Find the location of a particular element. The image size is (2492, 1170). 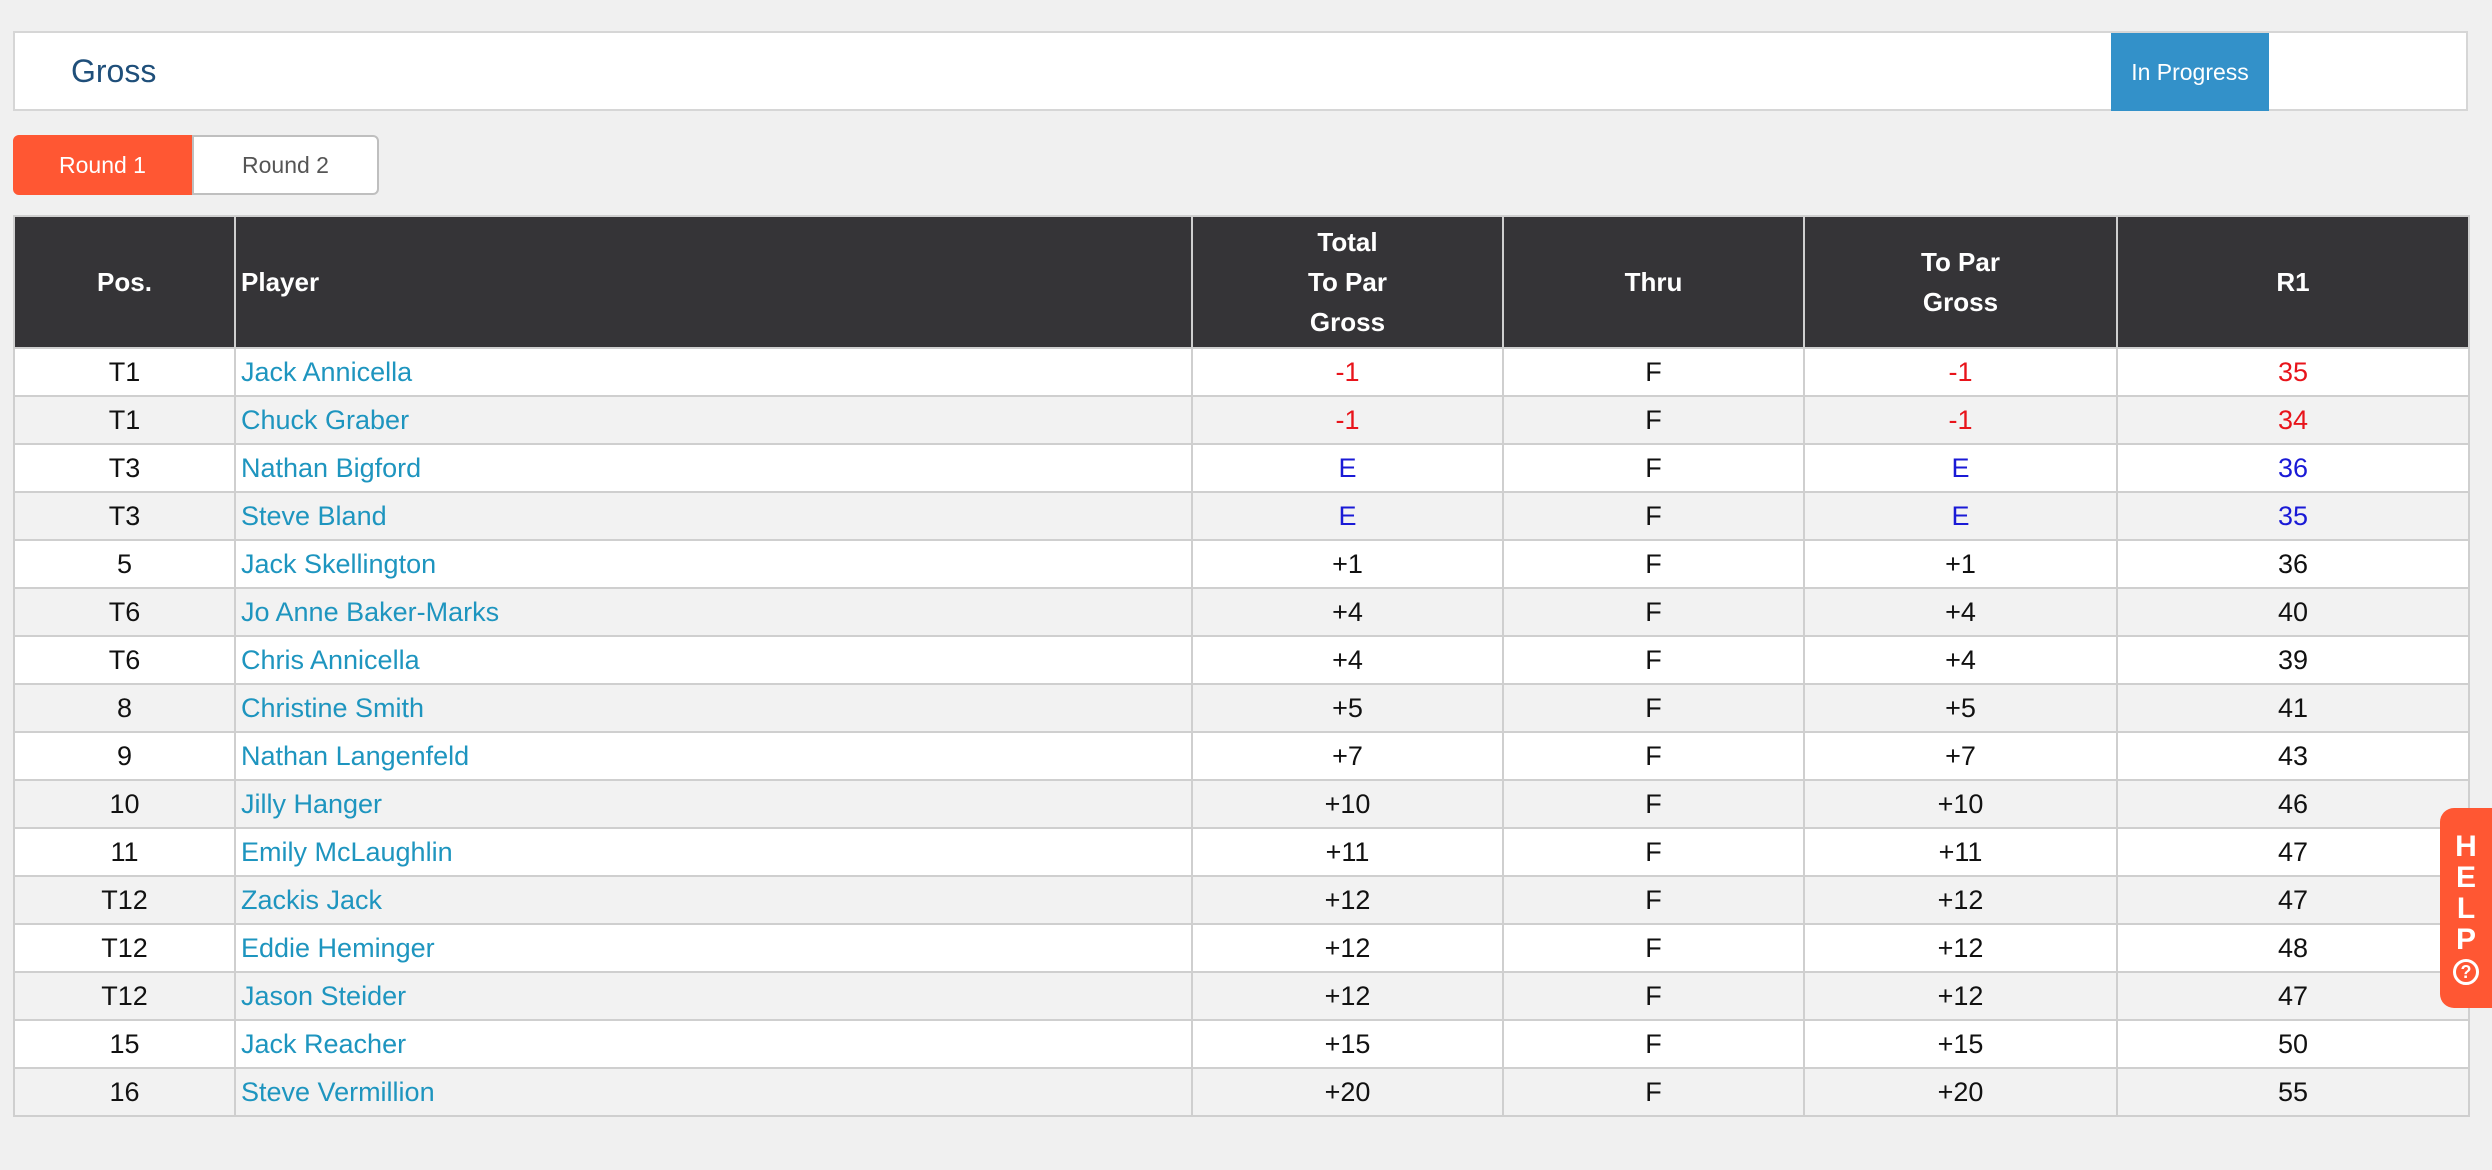

column-header-topar-line2: Gross is located at coordinates (1960, 302).